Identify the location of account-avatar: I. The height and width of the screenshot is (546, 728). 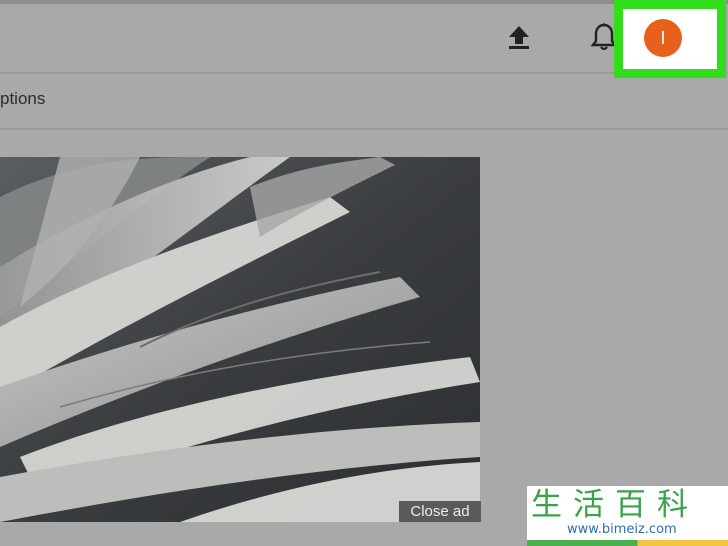
(663, 38).